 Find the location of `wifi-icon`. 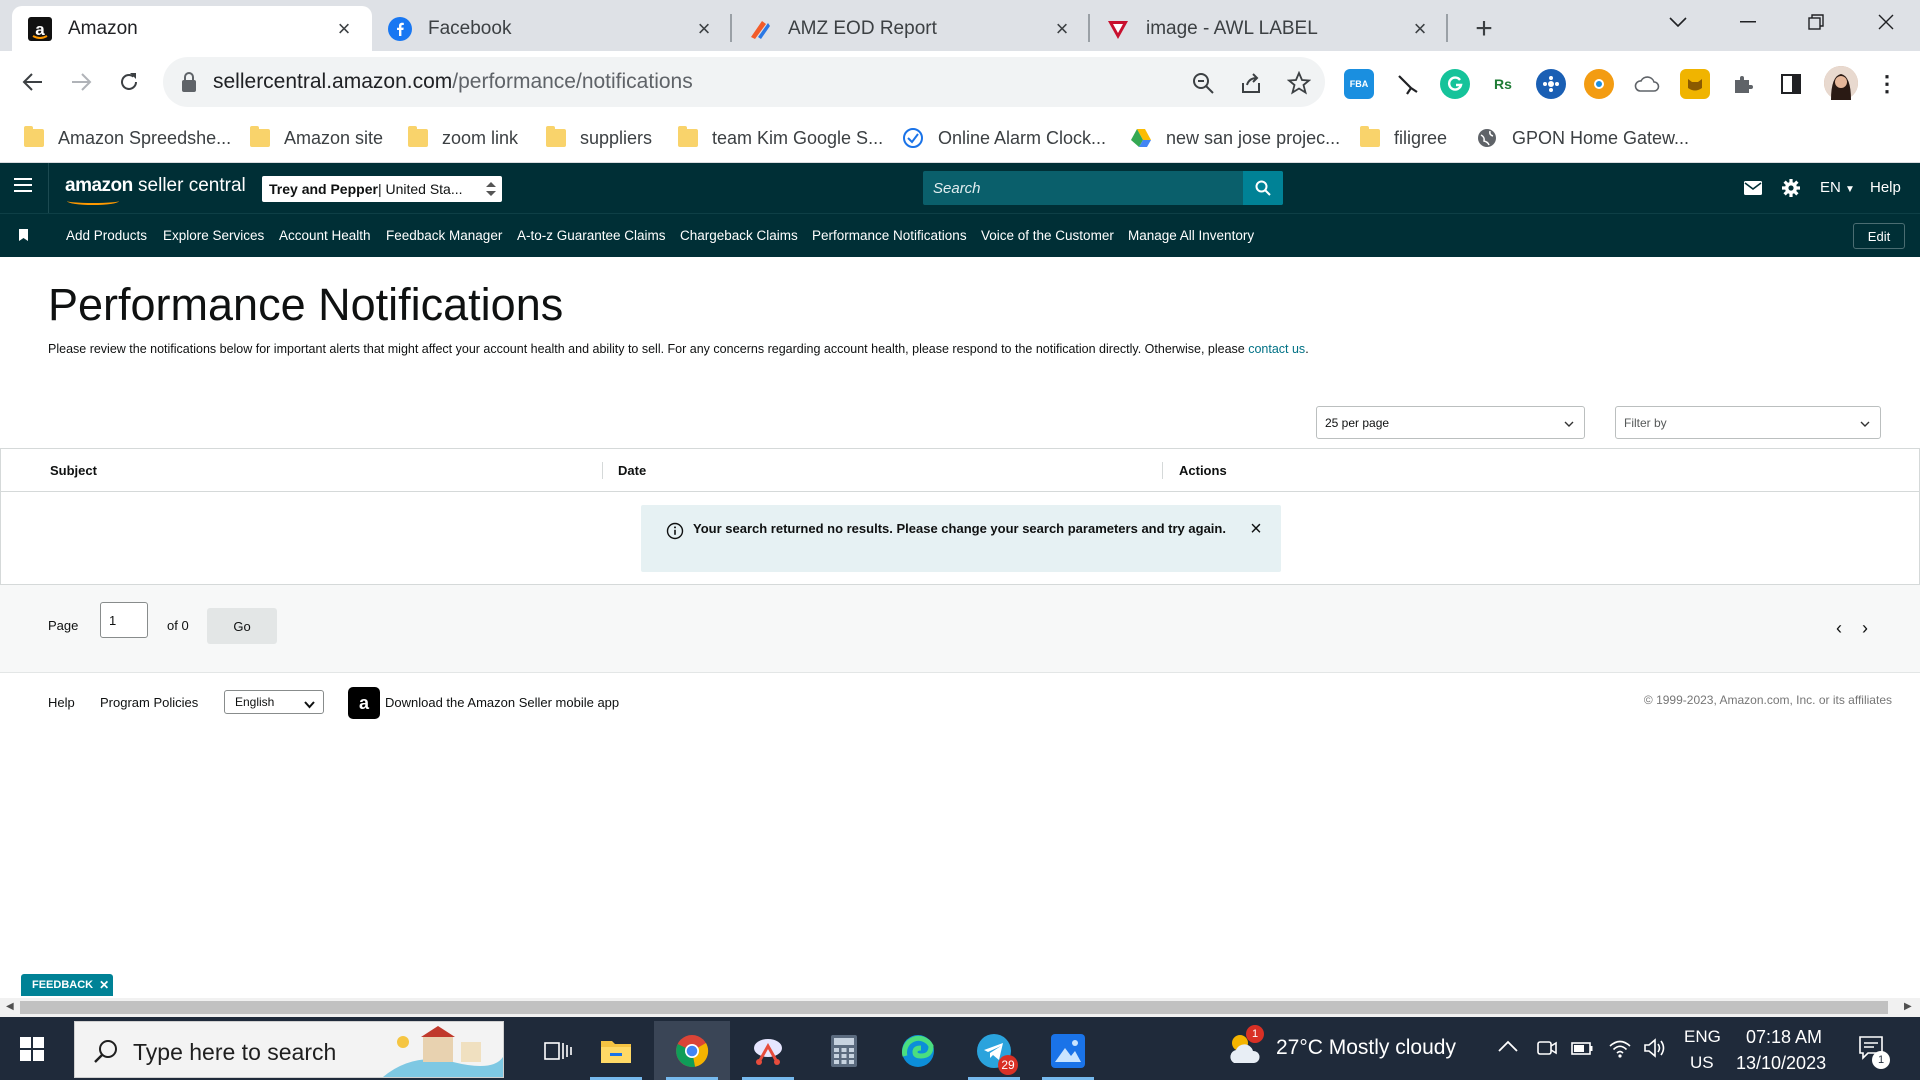

wifi-icon is located at coordinates (1620, 1050).